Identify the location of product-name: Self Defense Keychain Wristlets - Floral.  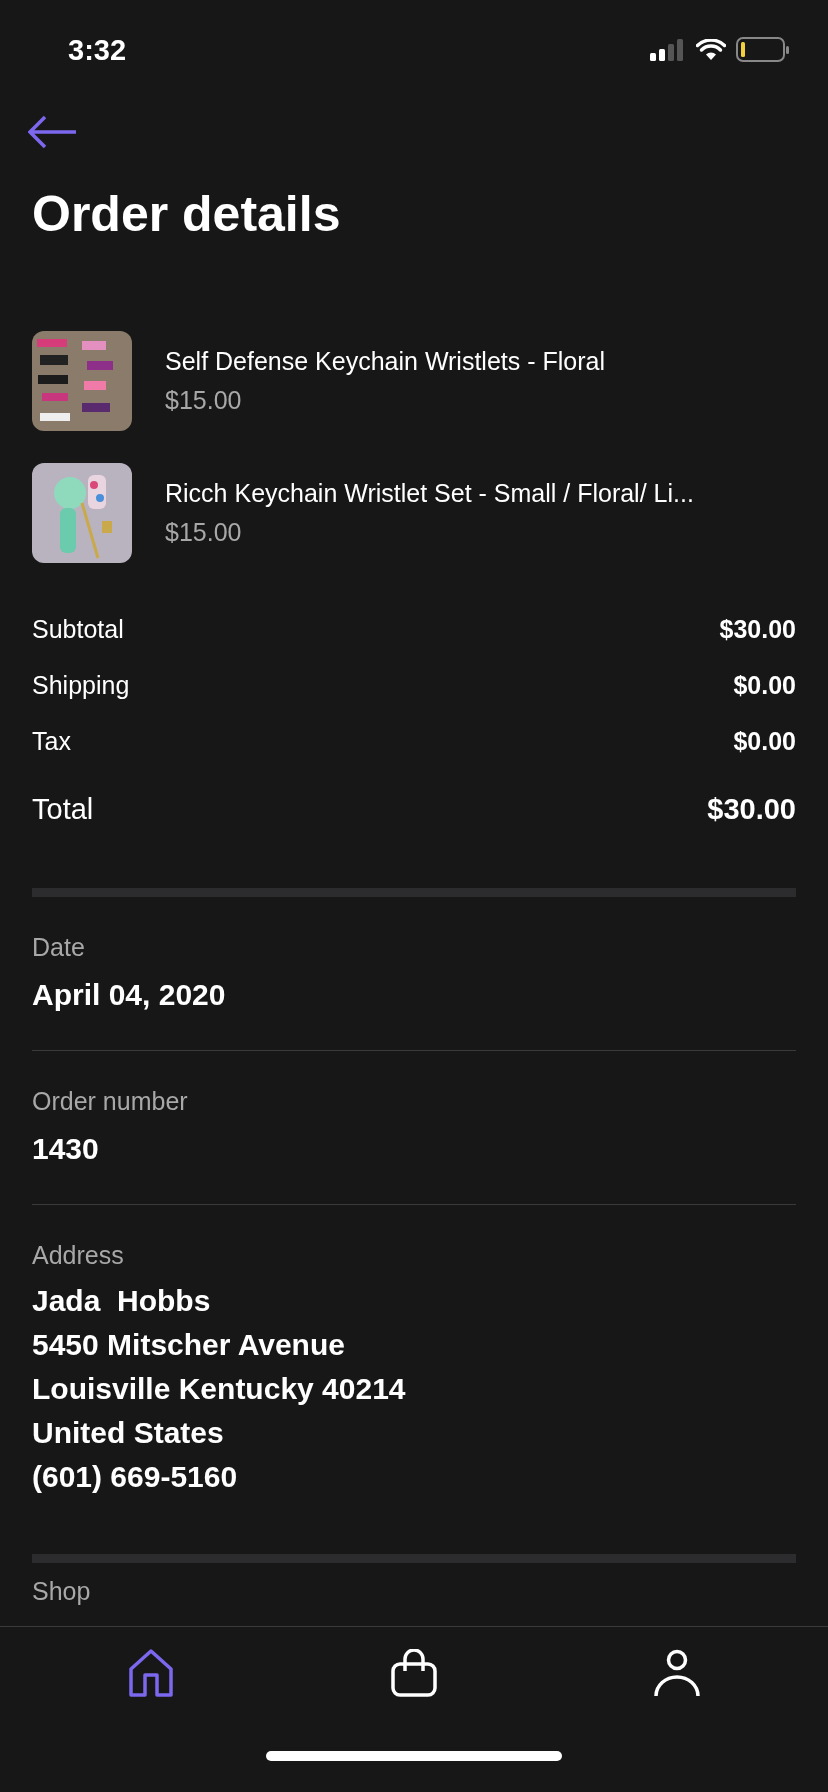
(385, 361).